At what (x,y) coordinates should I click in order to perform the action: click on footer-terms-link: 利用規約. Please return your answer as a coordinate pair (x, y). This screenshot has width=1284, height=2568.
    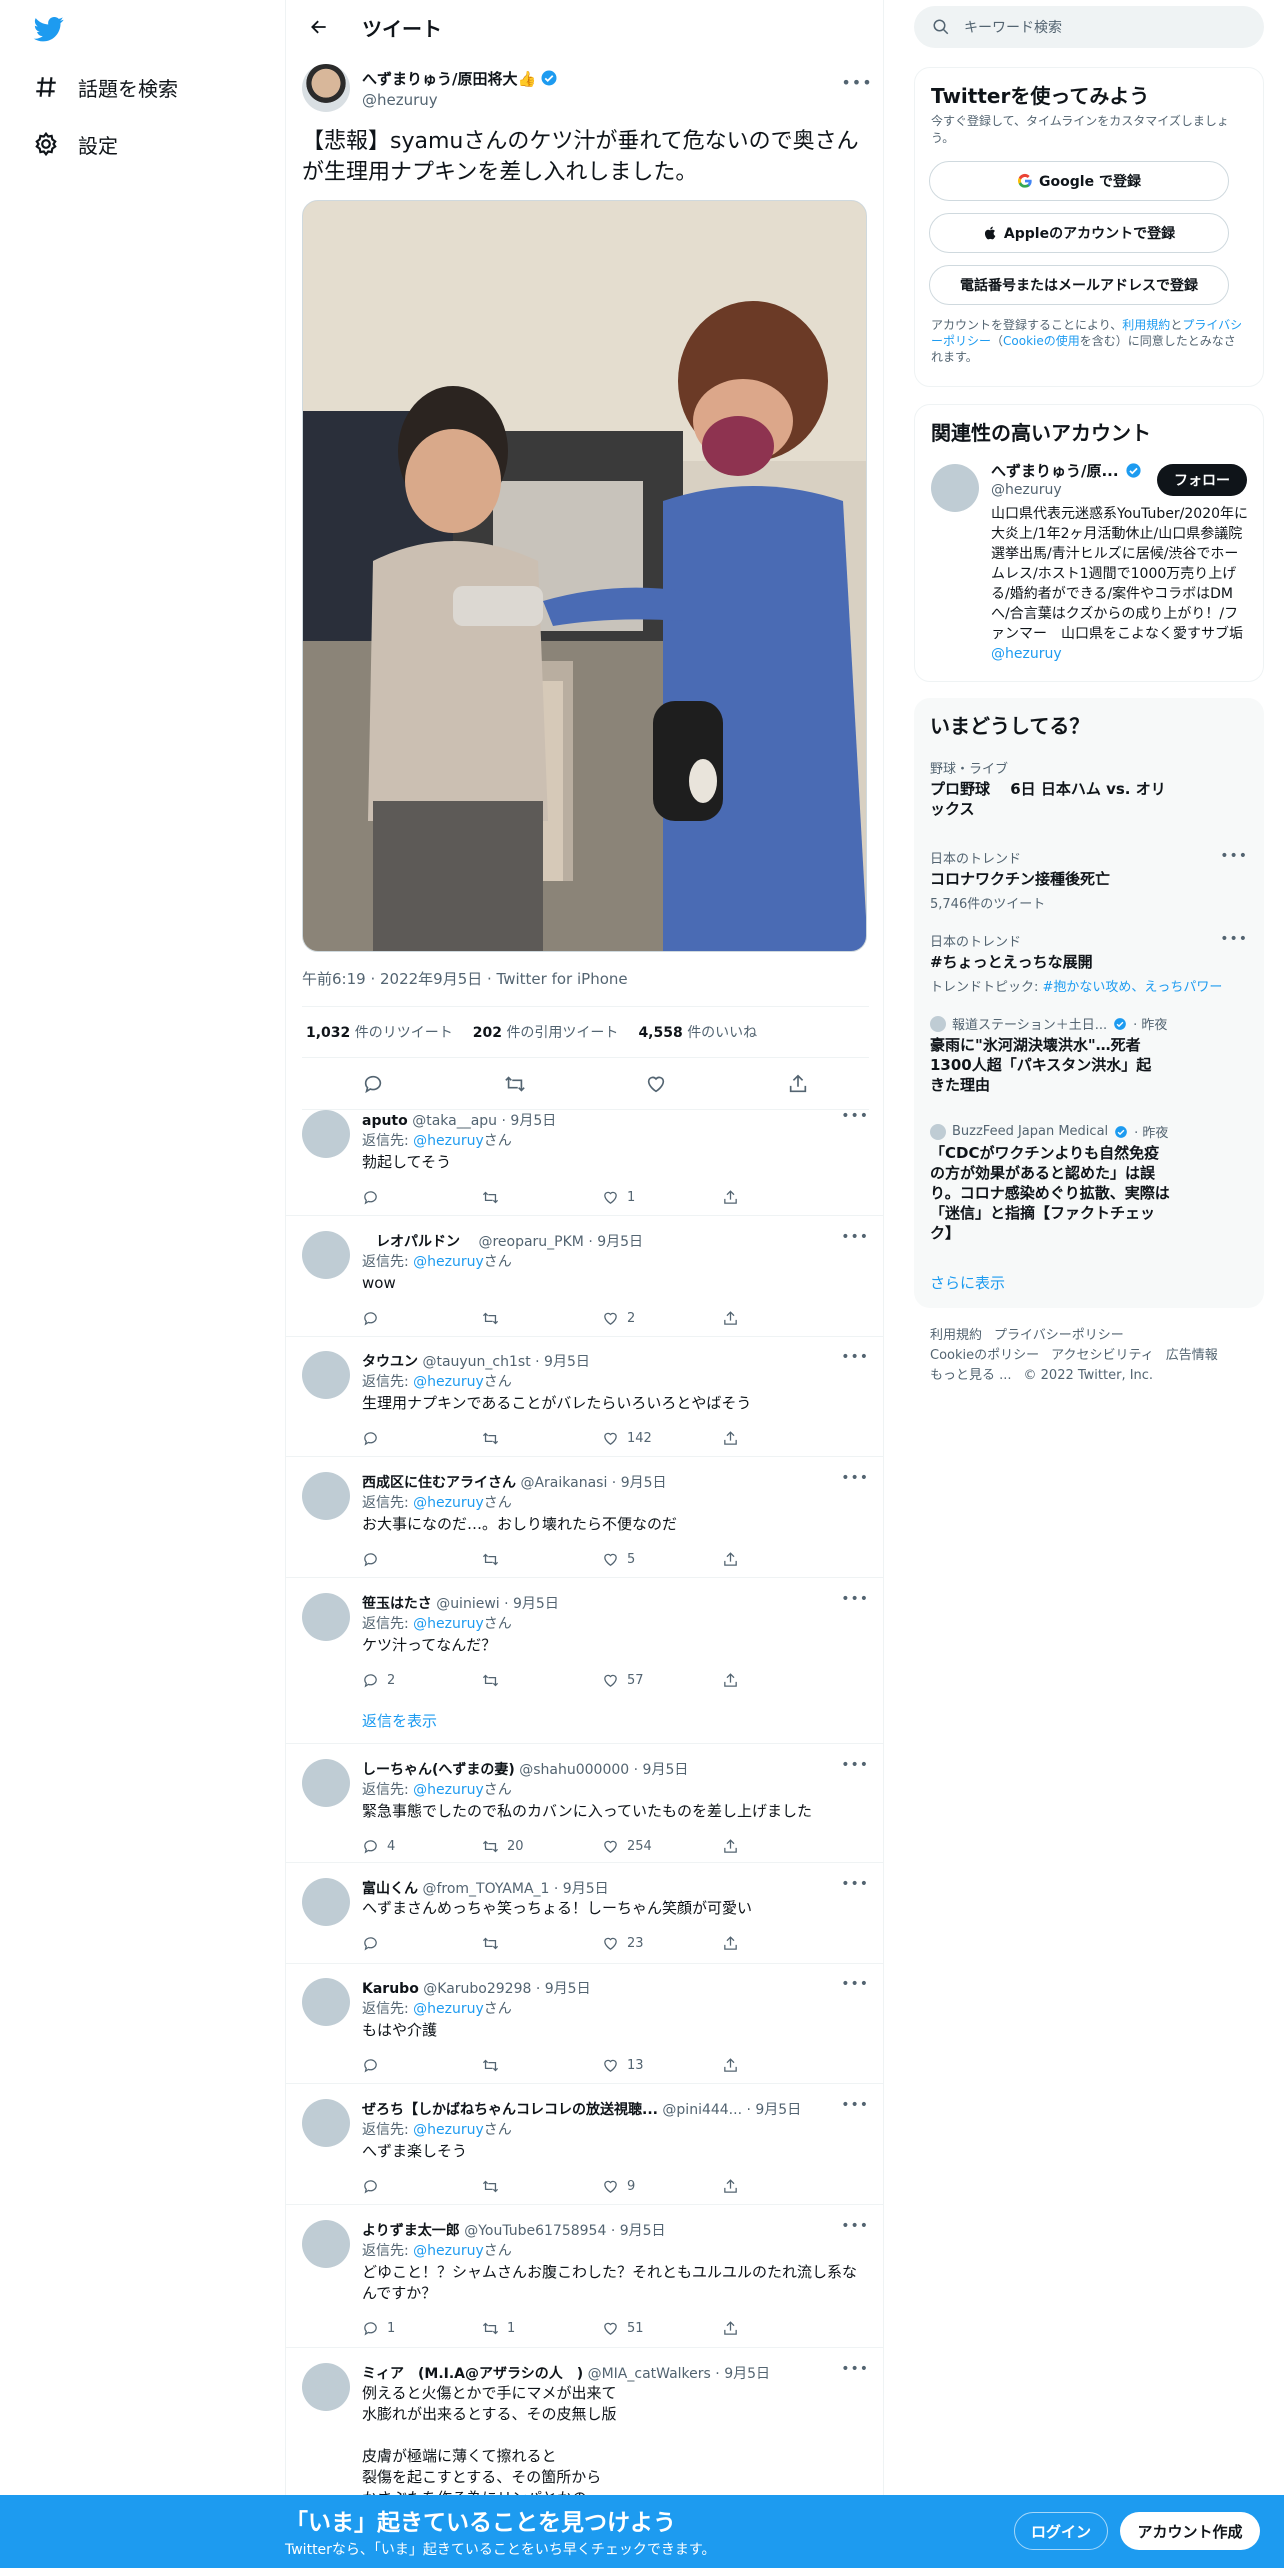
    Looking at the image, I should click on (956, 1335).